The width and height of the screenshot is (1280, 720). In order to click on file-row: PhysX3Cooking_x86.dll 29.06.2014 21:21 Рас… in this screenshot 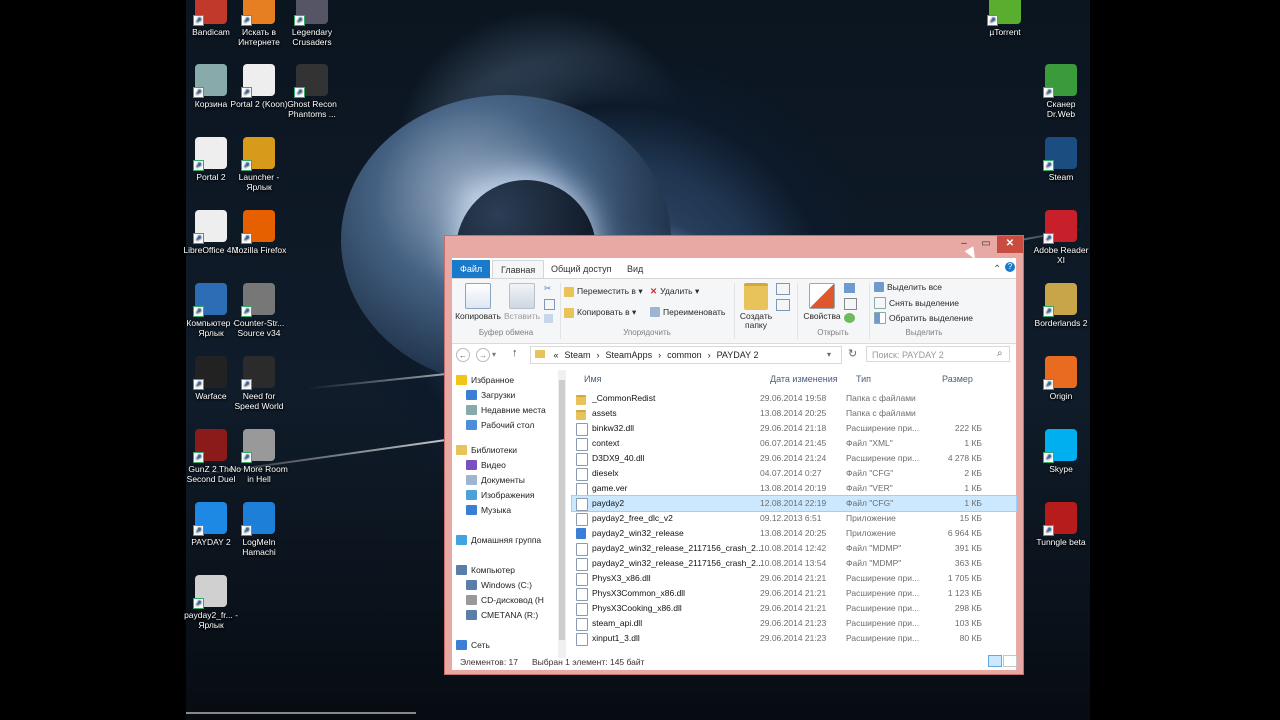, I will do `click(794, 608)`.